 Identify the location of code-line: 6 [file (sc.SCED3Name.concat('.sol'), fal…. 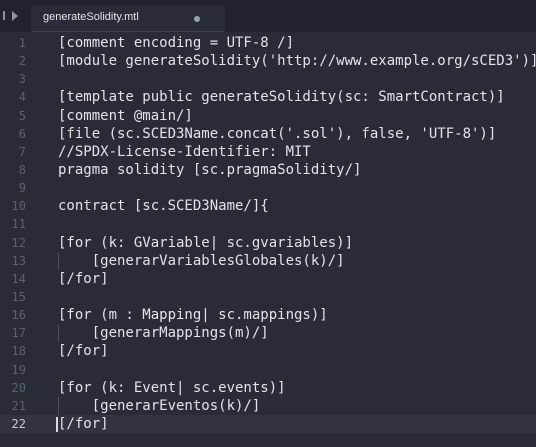
(268, 134).